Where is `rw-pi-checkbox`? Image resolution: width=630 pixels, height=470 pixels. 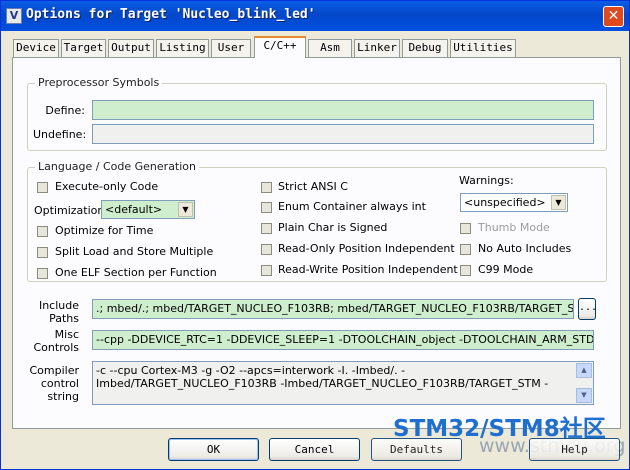 rw-pi-checkbox is located at coordinates (266, 270).